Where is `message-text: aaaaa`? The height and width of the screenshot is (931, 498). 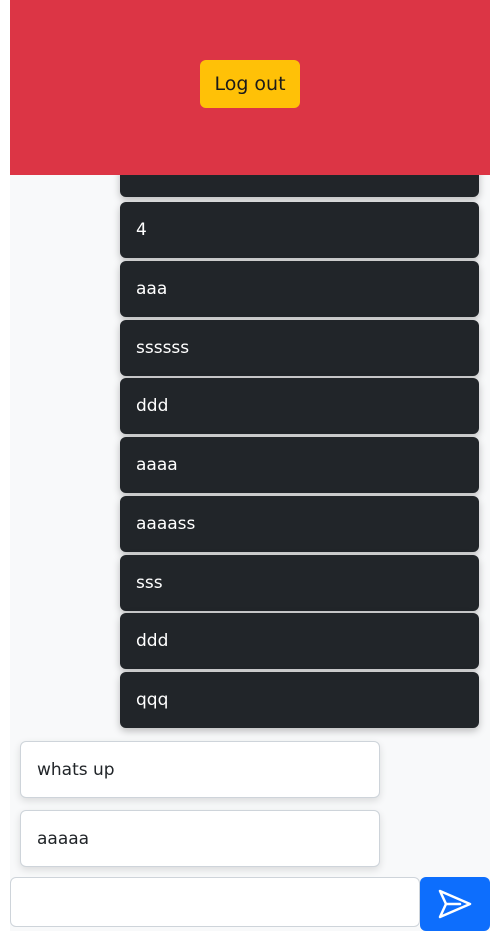
message-text: aaaaa is located at coordinates (63, 838).